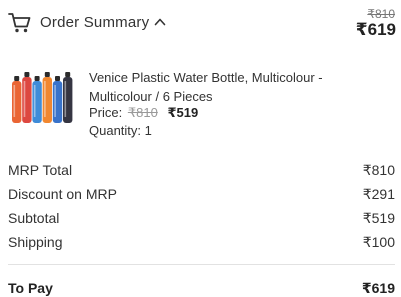 The height and width of the screenshot is (297, 401). Describe the element at coordinates (378, 170) in the screenshot. I see `summary-value: ₹810` at that location.